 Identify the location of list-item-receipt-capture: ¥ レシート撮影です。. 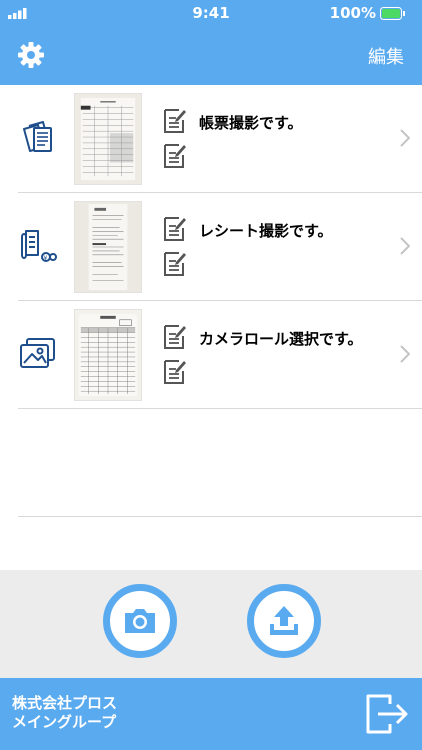
(220, 247).